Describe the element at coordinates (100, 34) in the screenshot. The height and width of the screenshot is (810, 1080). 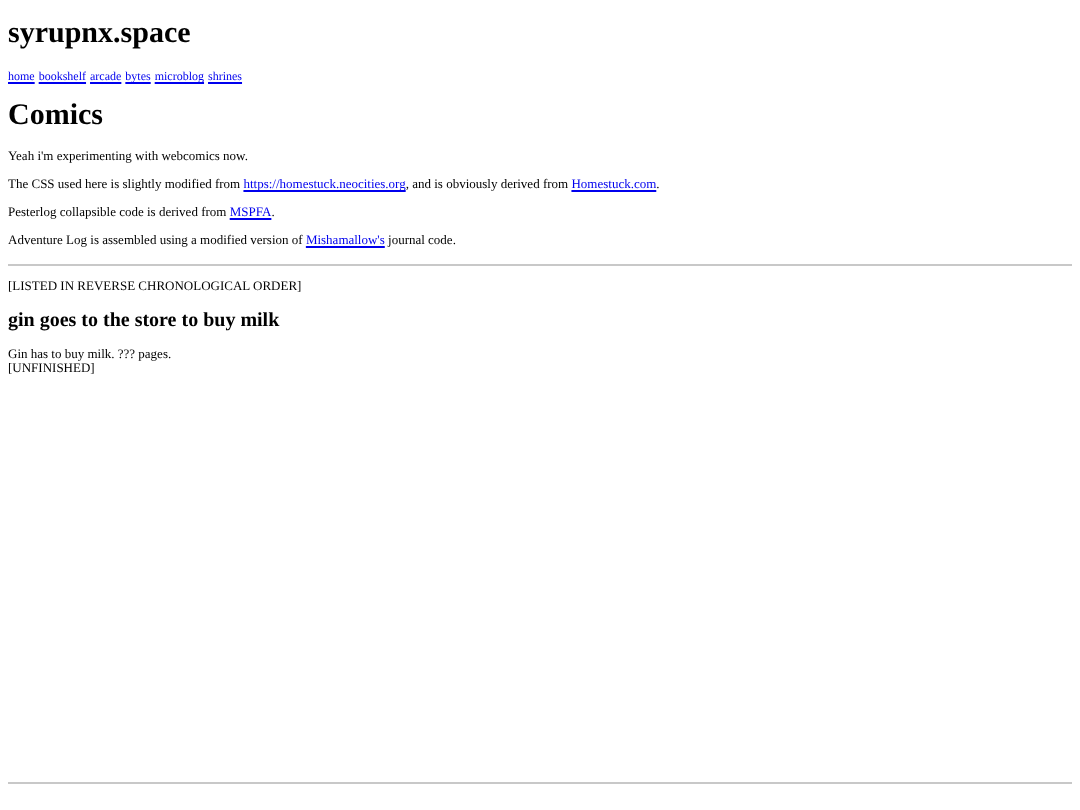
I see `site-title: syrupnx.space` at that location.